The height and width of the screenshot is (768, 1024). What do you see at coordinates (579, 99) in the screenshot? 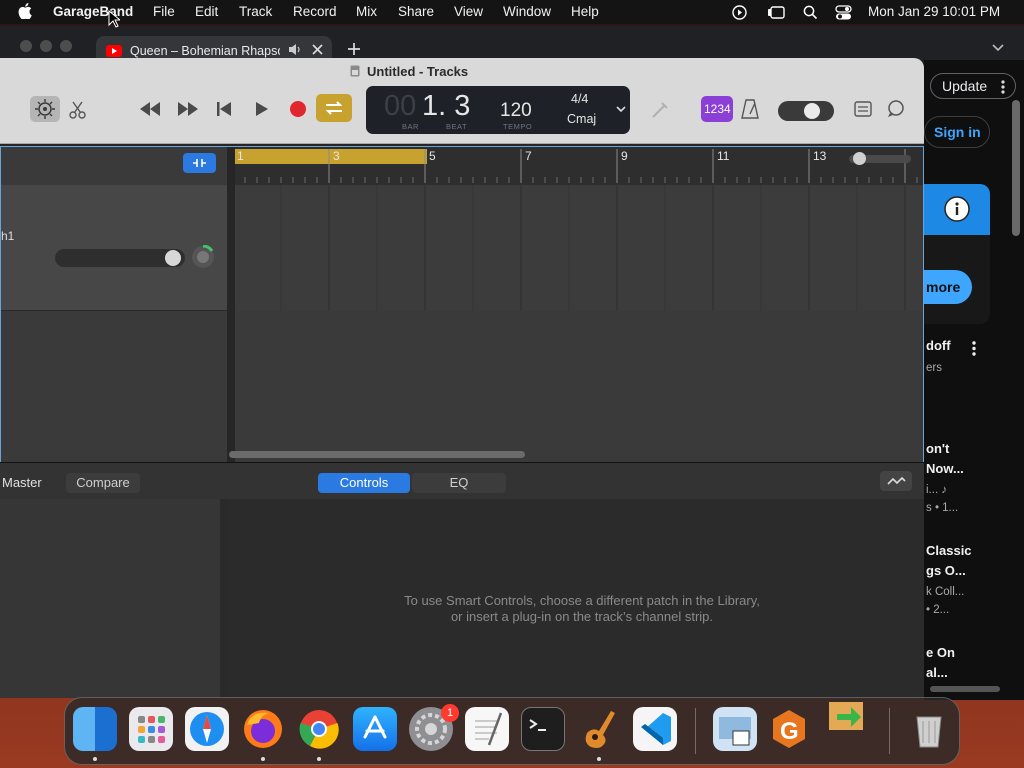
I see `lcd-time-signature: 4/4` at bounding box center [579, 99].